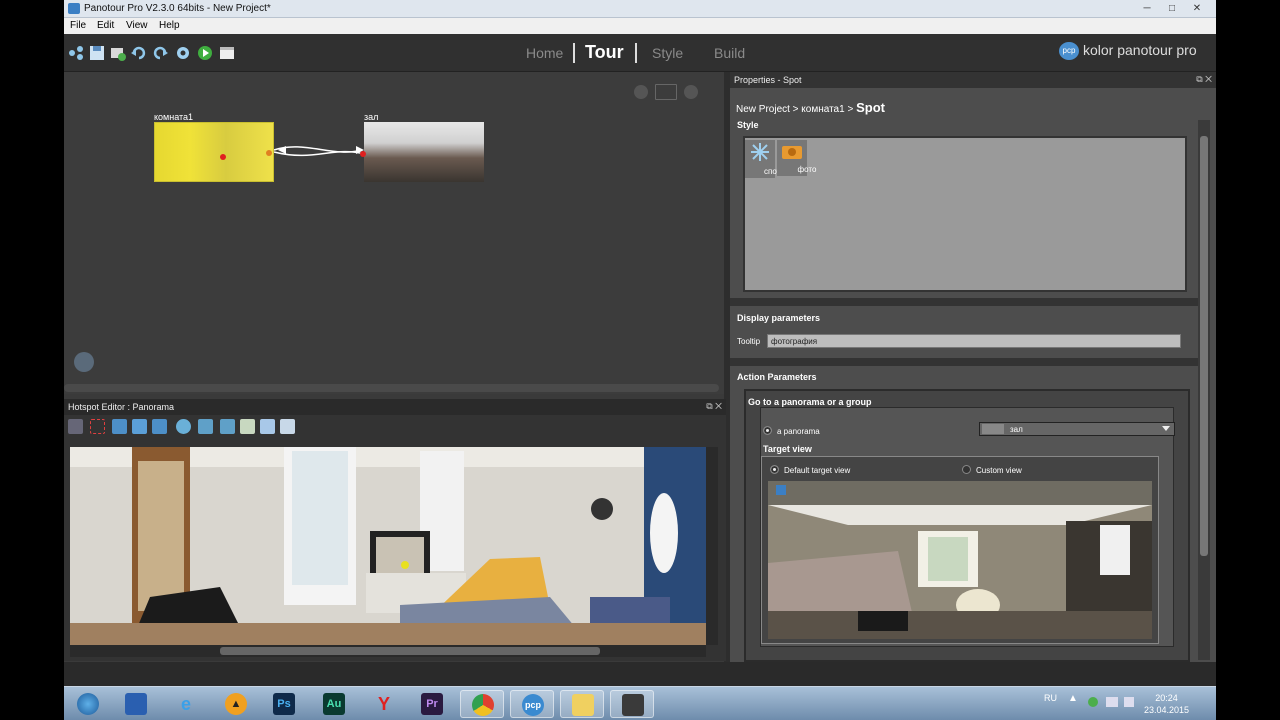 Image resolution: width=1280 pixels, height=720 pixels. Describe the element at coordinates (792, 152) in the screenshot. I see `photo-icon` at that location.